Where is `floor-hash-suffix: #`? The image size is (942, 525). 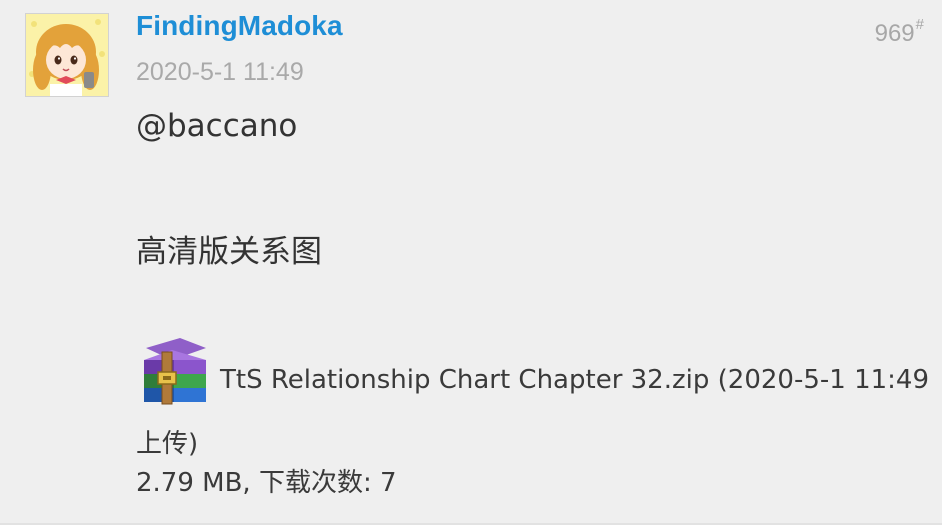
floor-hash-suffix: # is located at coordinates (919, 24).